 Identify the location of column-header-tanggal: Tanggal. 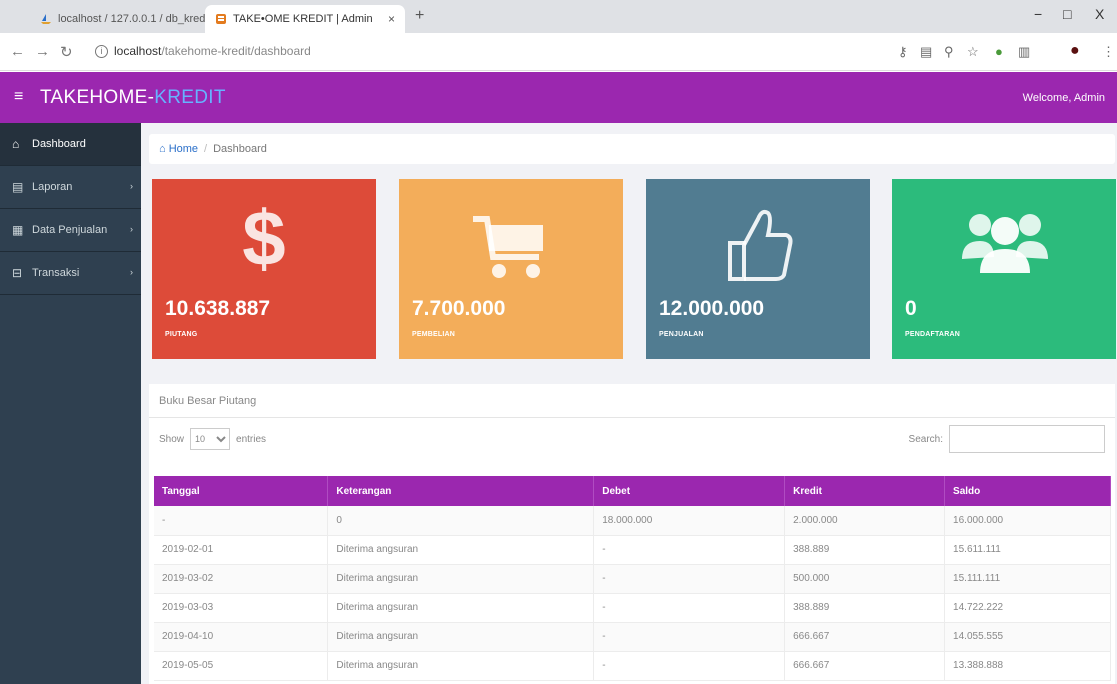
(241, 491).